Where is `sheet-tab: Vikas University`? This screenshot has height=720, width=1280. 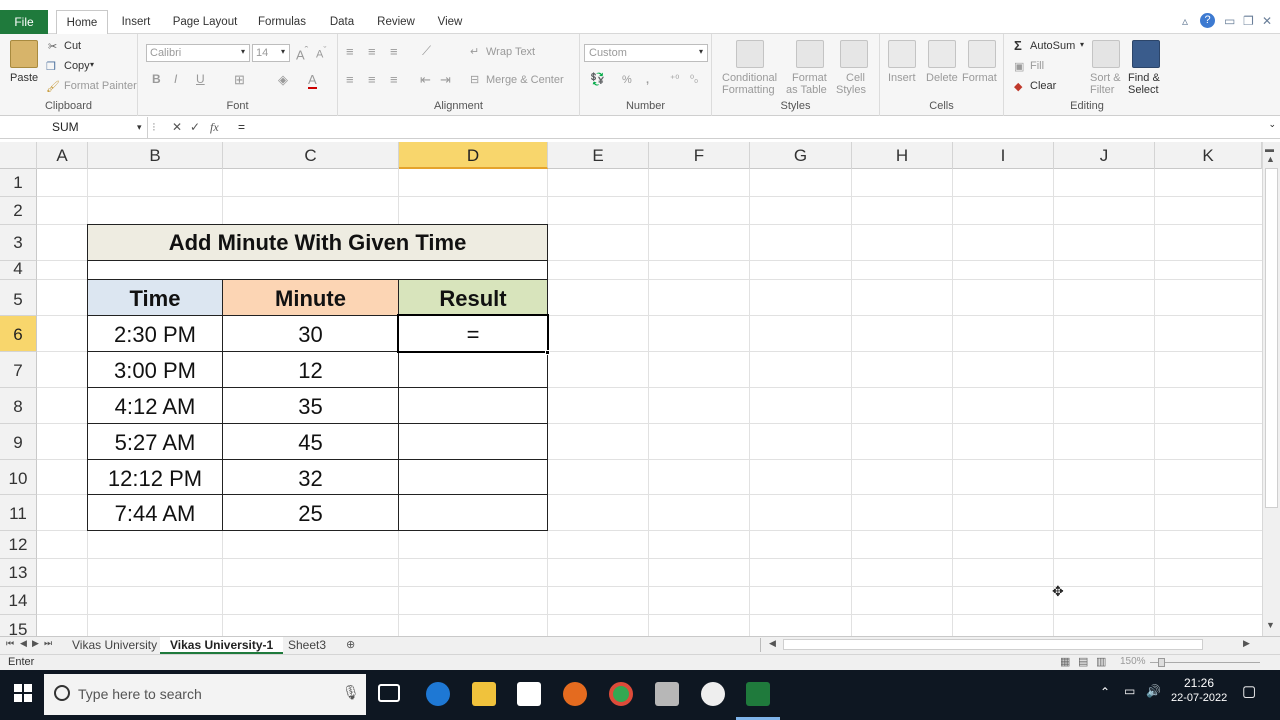 sheet-tab: Vikas University is located at coordinates (114, 645).